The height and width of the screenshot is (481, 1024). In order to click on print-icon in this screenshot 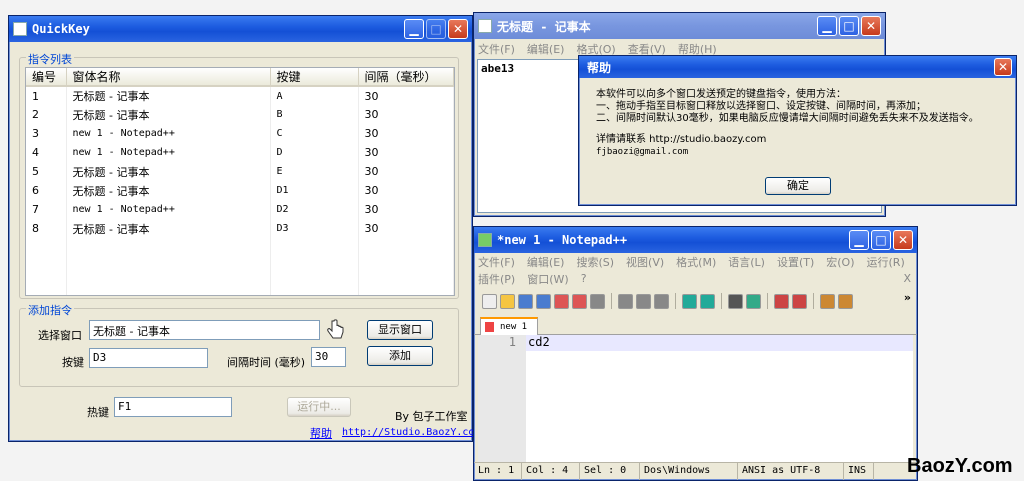, I will do `click(597, 301)`.